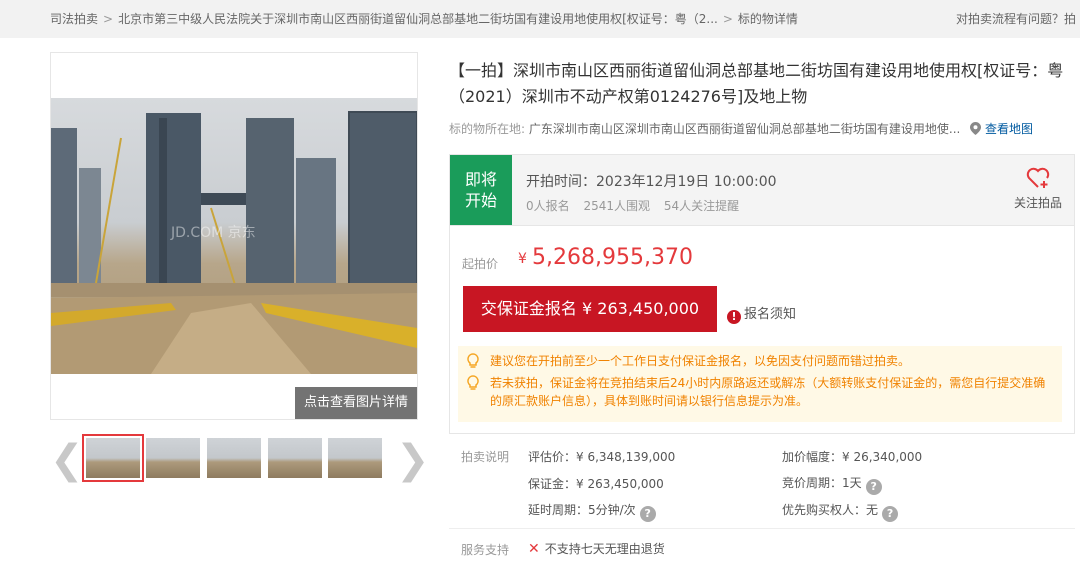 The image size is (1080, 575). Describe the element at coordinates (604, 549) in the screenshot. I see `service-item-text: 不支持七天无理由退货` at that location.